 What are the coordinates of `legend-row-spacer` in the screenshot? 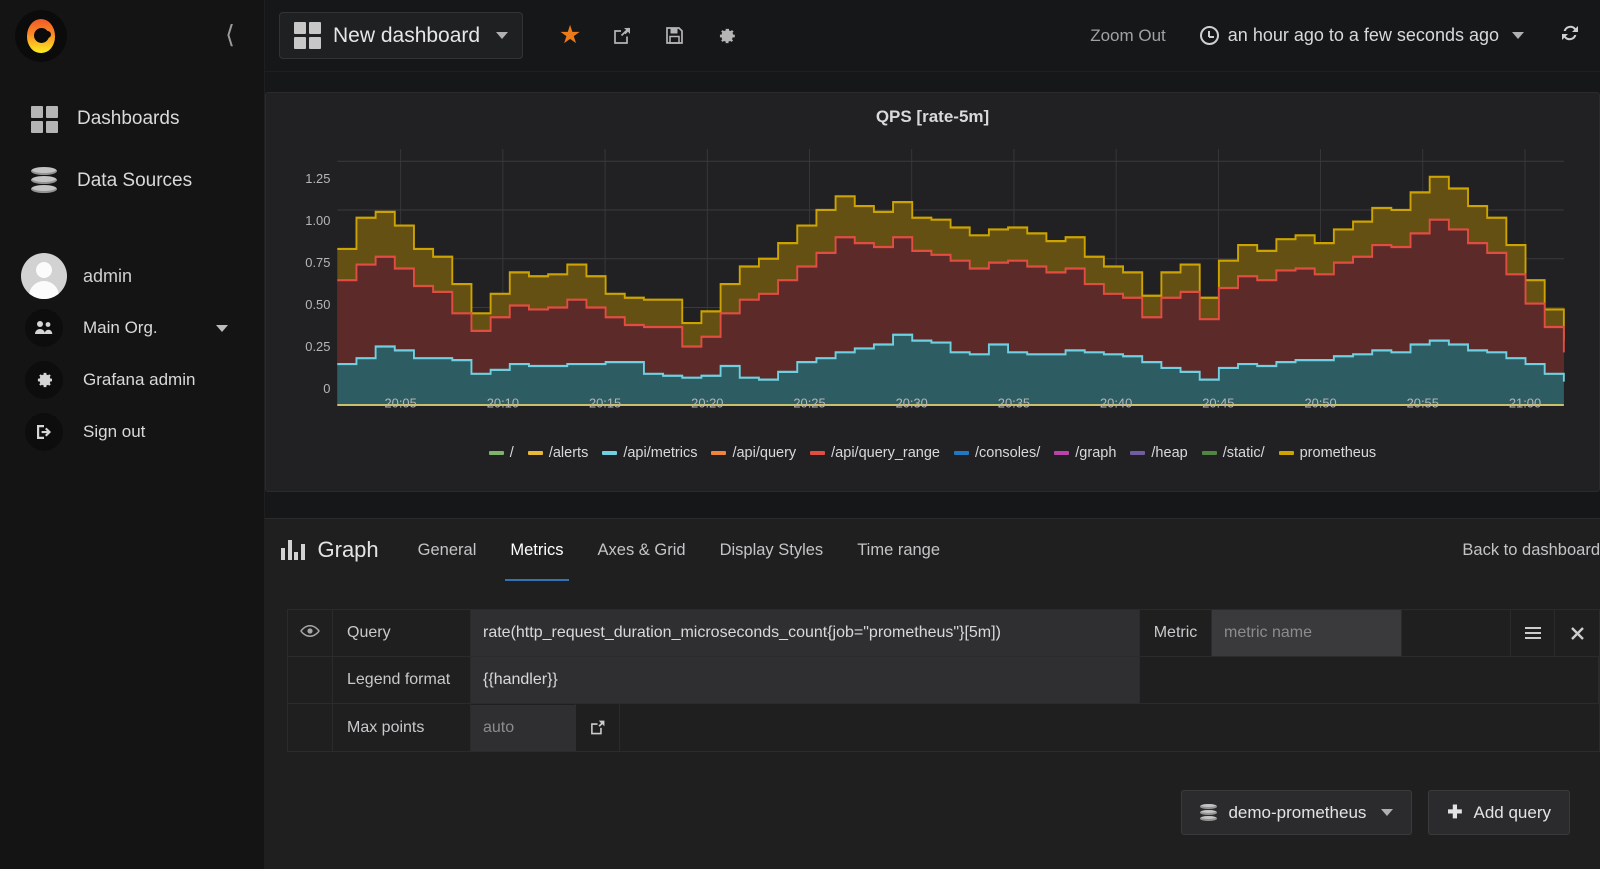 It's located at (1369, 680).